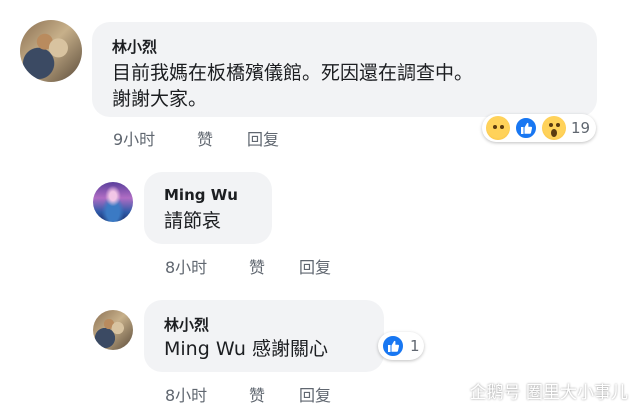 The height and width of the screenshot is (415, 640). I want to click on comment-text-line: 請節哀, so click(193, 221).